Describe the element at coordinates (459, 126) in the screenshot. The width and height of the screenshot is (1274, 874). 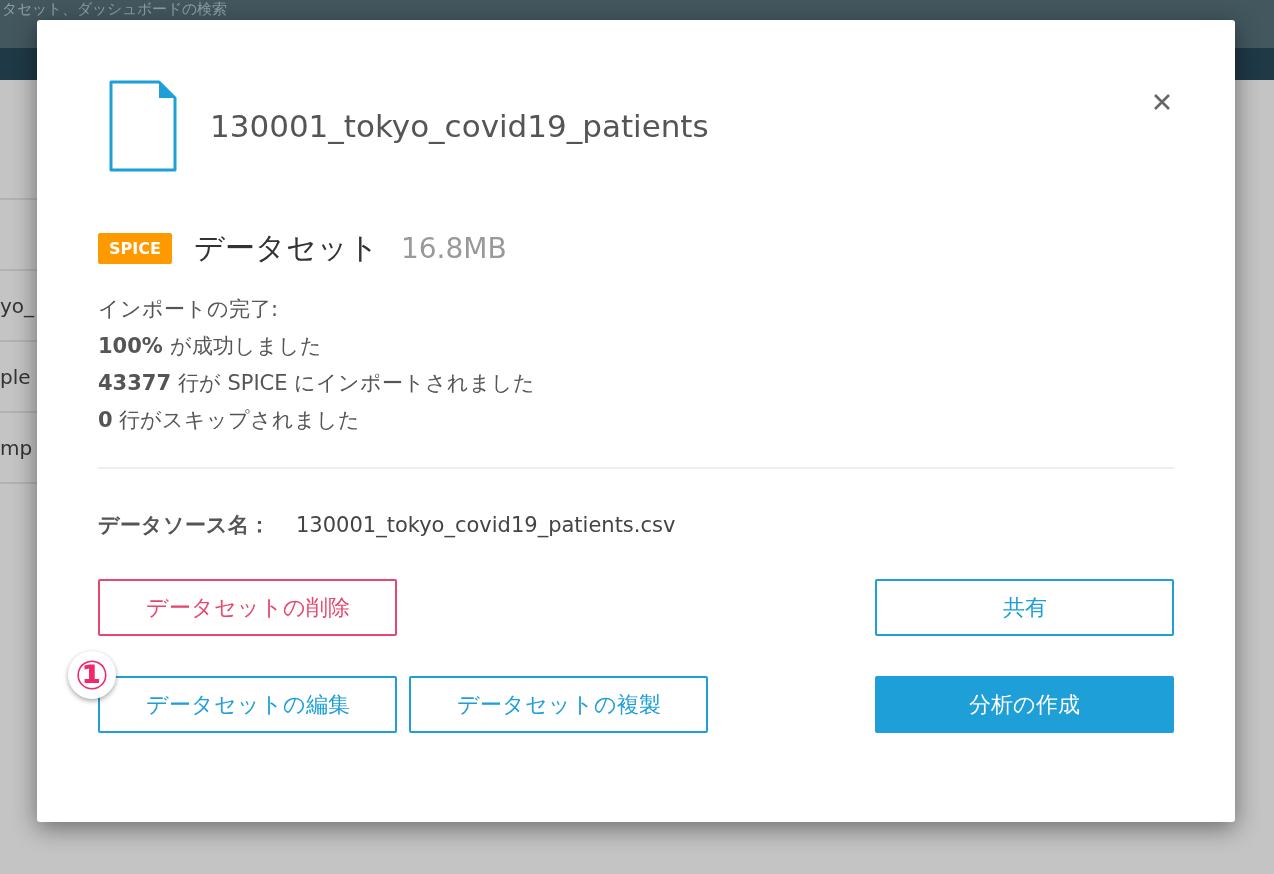
I see `dataset-title: 130001_tokyo_covid19_patients` at that location.